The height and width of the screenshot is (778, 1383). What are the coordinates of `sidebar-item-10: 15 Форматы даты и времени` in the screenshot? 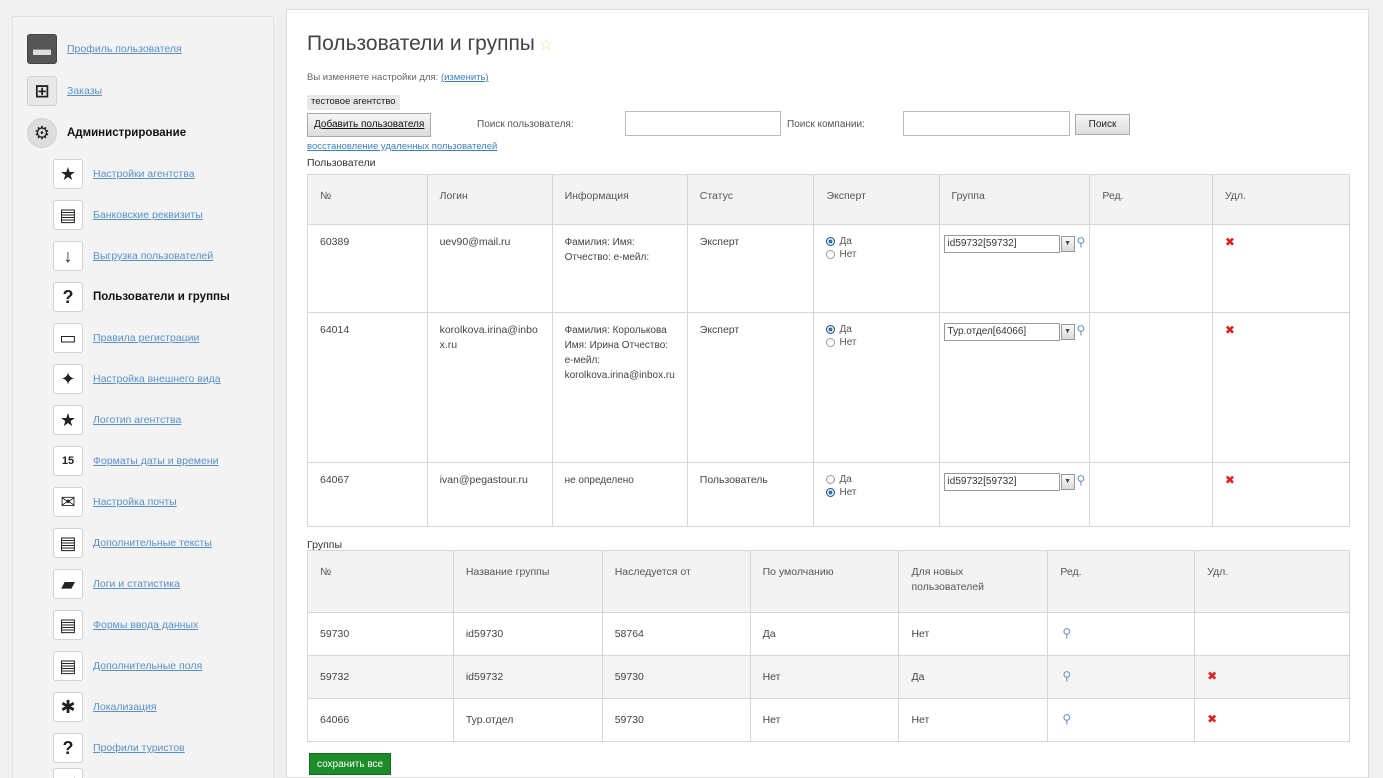 It's located at (136, 461).